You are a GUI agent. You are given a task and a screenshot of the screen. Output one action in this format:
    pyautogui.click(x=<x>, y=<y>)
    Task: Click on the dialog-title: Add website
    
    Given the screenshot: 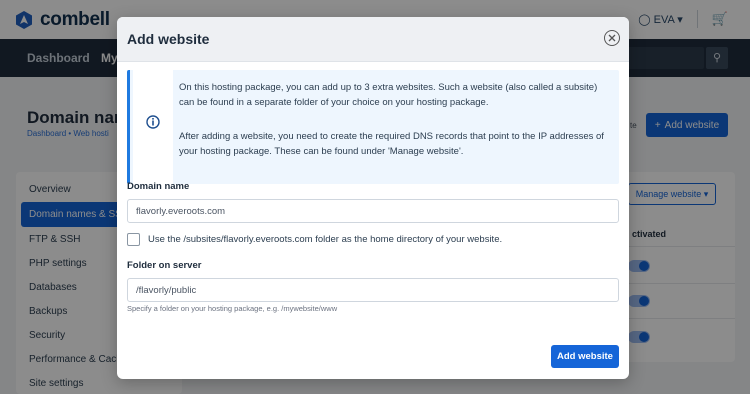 What is the action you would take?
    pyautogui.click(x=168, y=39)
    